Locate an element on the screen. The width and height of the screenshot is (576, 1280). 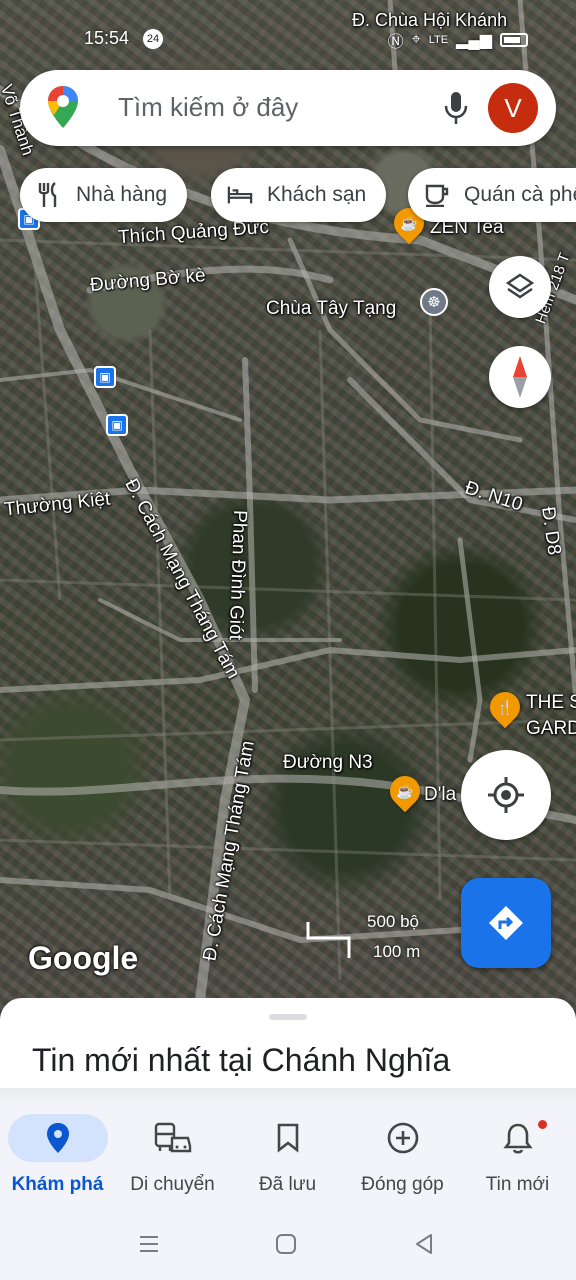
nav-label: Khám phá is located at coordinates (57, 1184).